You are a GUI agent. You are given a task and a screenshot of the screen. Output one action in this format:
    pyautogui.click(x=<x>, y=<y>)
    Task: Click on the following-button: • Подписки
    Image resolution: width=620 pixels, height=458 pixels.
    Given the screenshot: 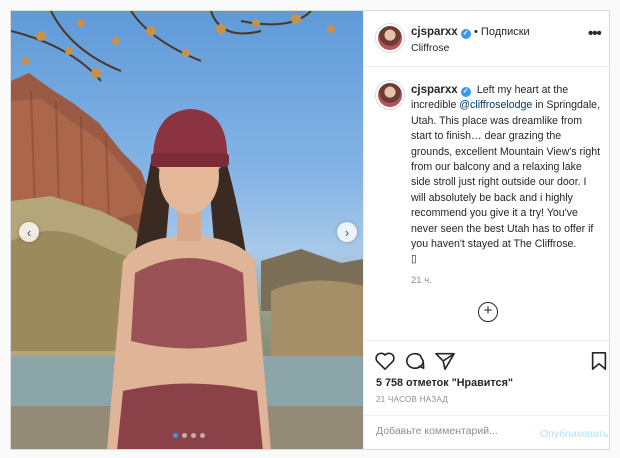 What is the action you would take?
    pyautogui.click(x=502, y=32)
    